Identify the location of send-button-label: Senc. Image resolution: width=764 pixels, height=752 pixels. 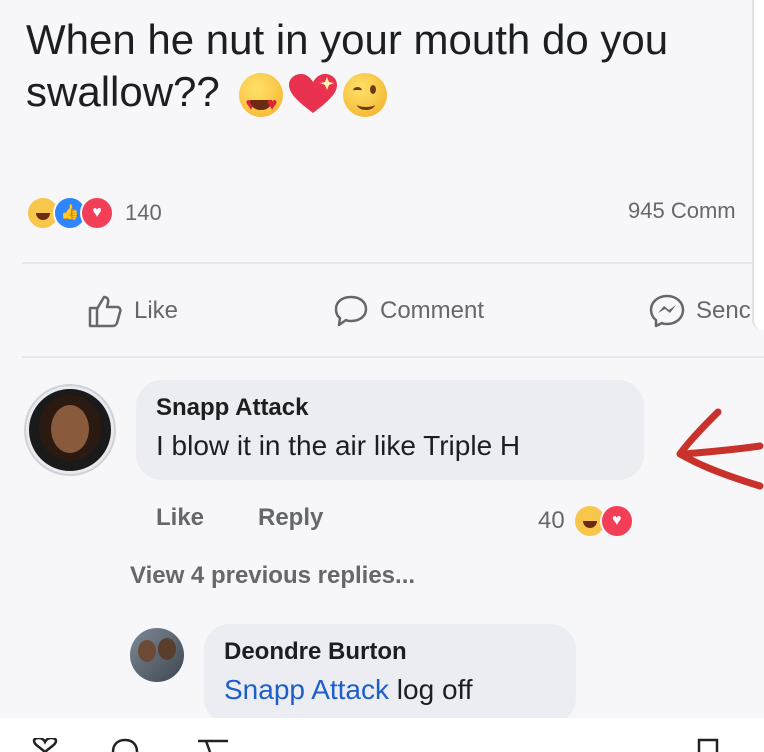
(723, 310).